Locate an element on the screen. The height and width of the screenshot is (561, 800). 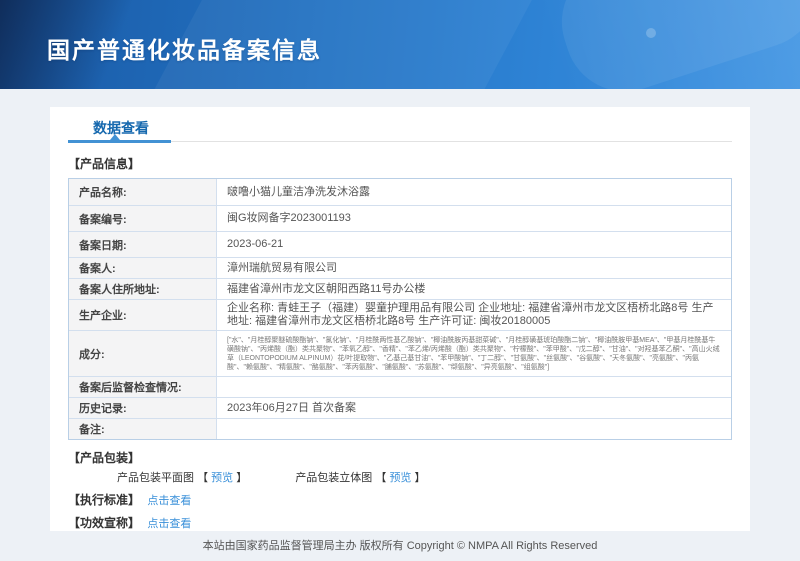
package-flat-preview-link: 预览 is located at coordinates (222, 478).